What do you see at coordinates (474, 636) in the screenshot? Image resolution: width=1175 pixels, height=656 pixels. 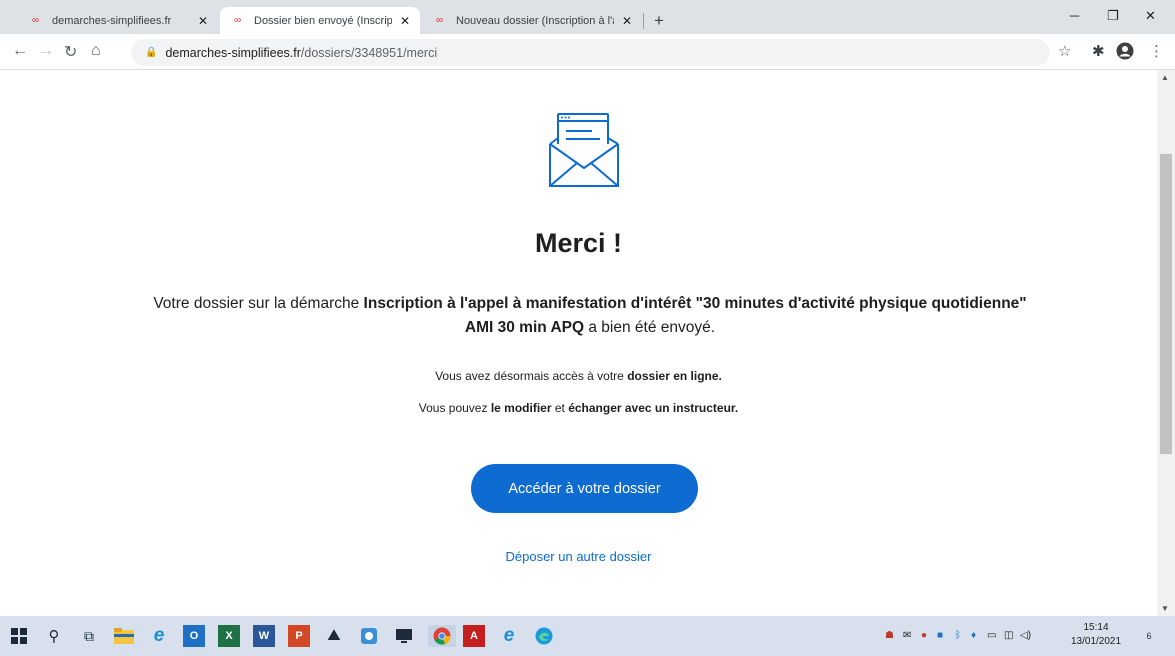 I see `acrobat-icon: A` at bounding box center [474, 636].